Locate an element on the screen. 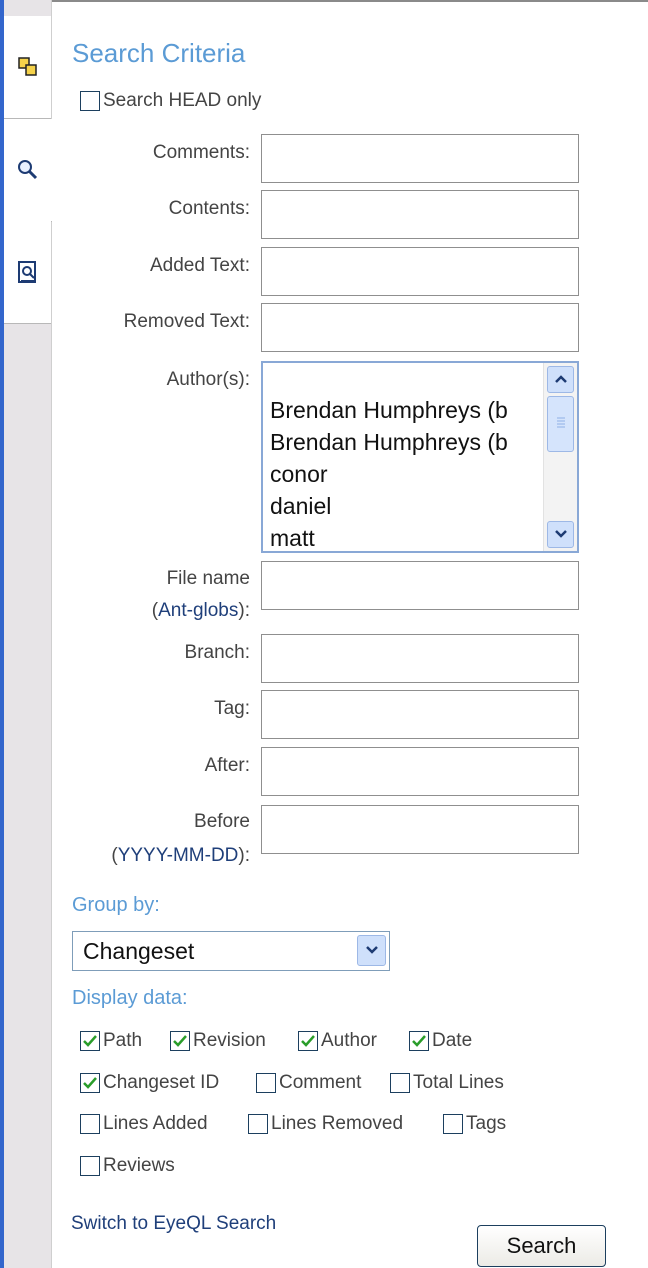 This screenshot has width=648, height=1268. display-option-total-lines: Total Lines is located at coordinates (447, 1083).